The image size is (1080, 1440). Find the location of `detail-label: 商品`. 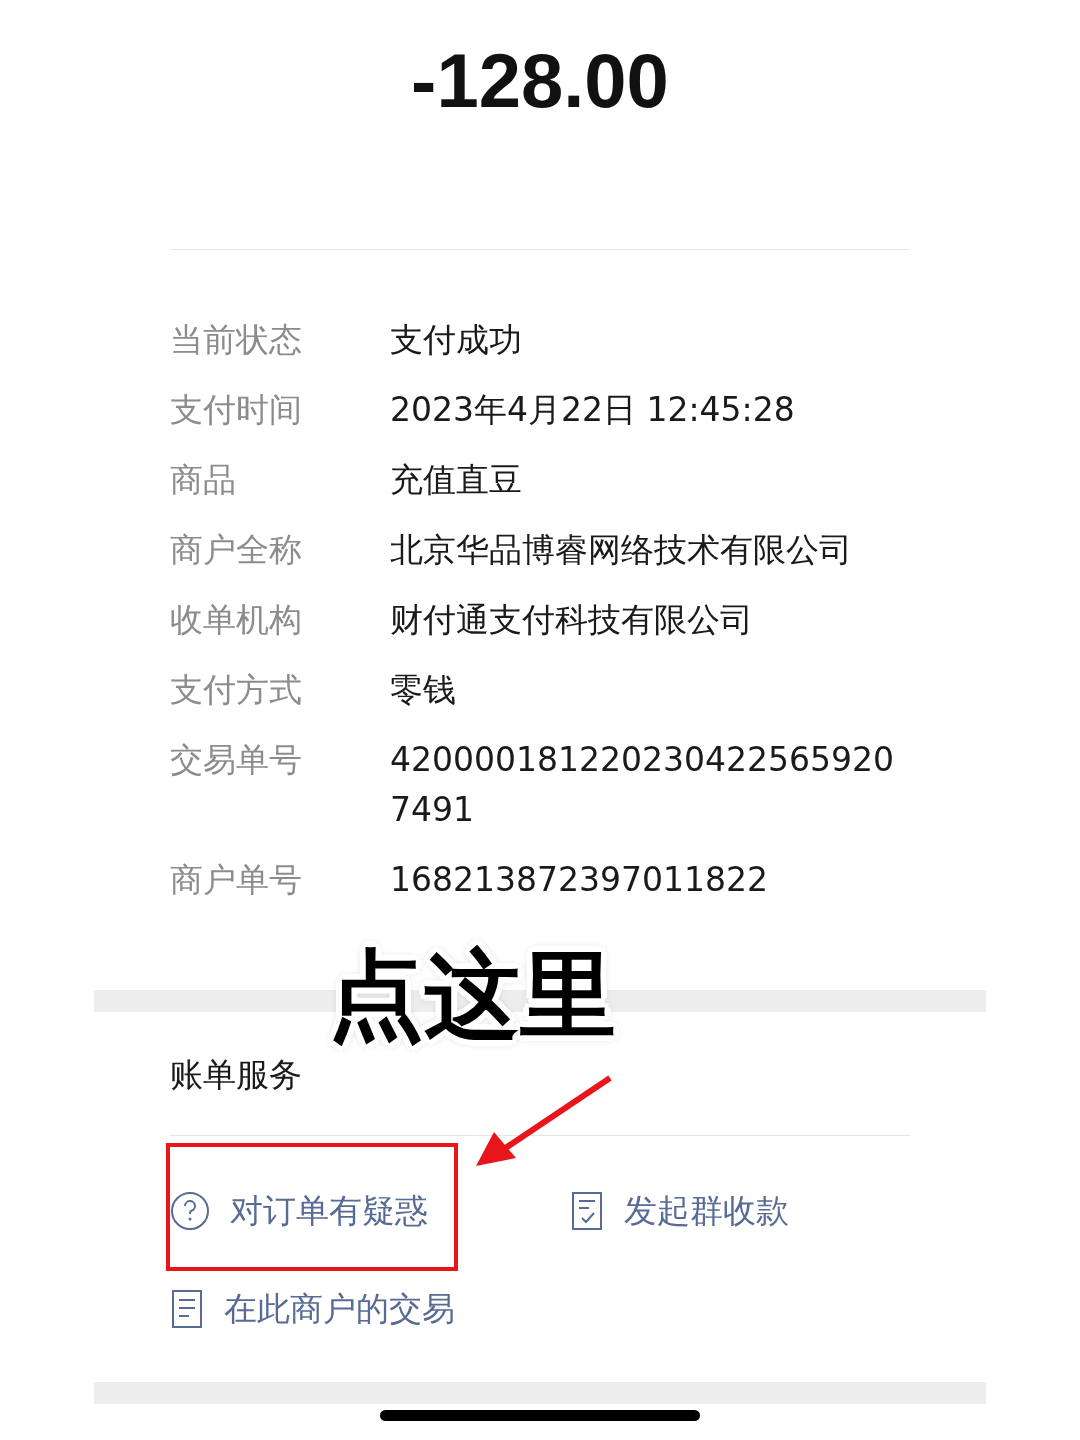

detail-label: 商品 is located at coordinates (203, 480).